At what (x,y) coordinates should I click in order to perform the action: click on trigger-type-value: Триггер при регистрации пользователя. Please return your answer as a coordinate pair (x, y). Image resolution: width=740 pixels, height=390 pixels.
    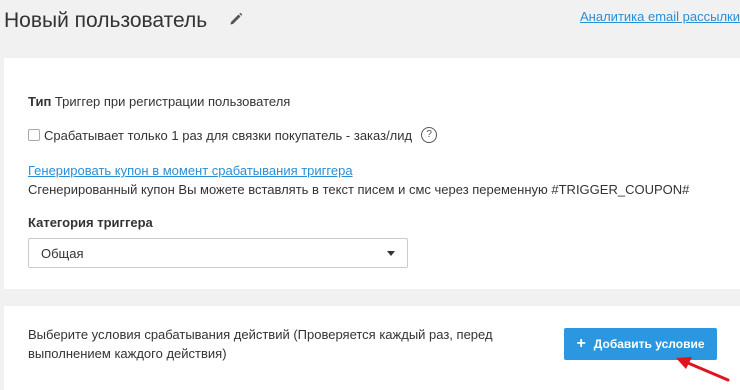
    Looking at the image, I should click on (172, 101).